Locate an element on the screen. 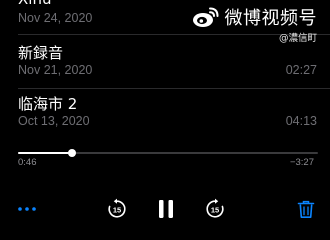  trash-icon is located at coordinates (306, 209).